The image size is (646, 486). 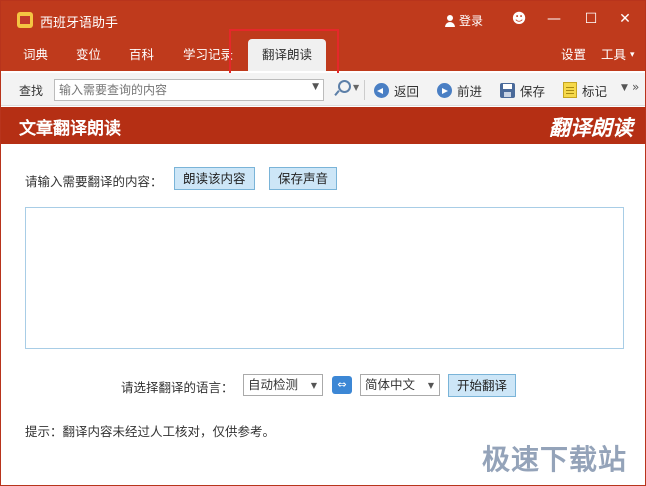 I want to click on login-button: 登录, so click(x=463, y=20).